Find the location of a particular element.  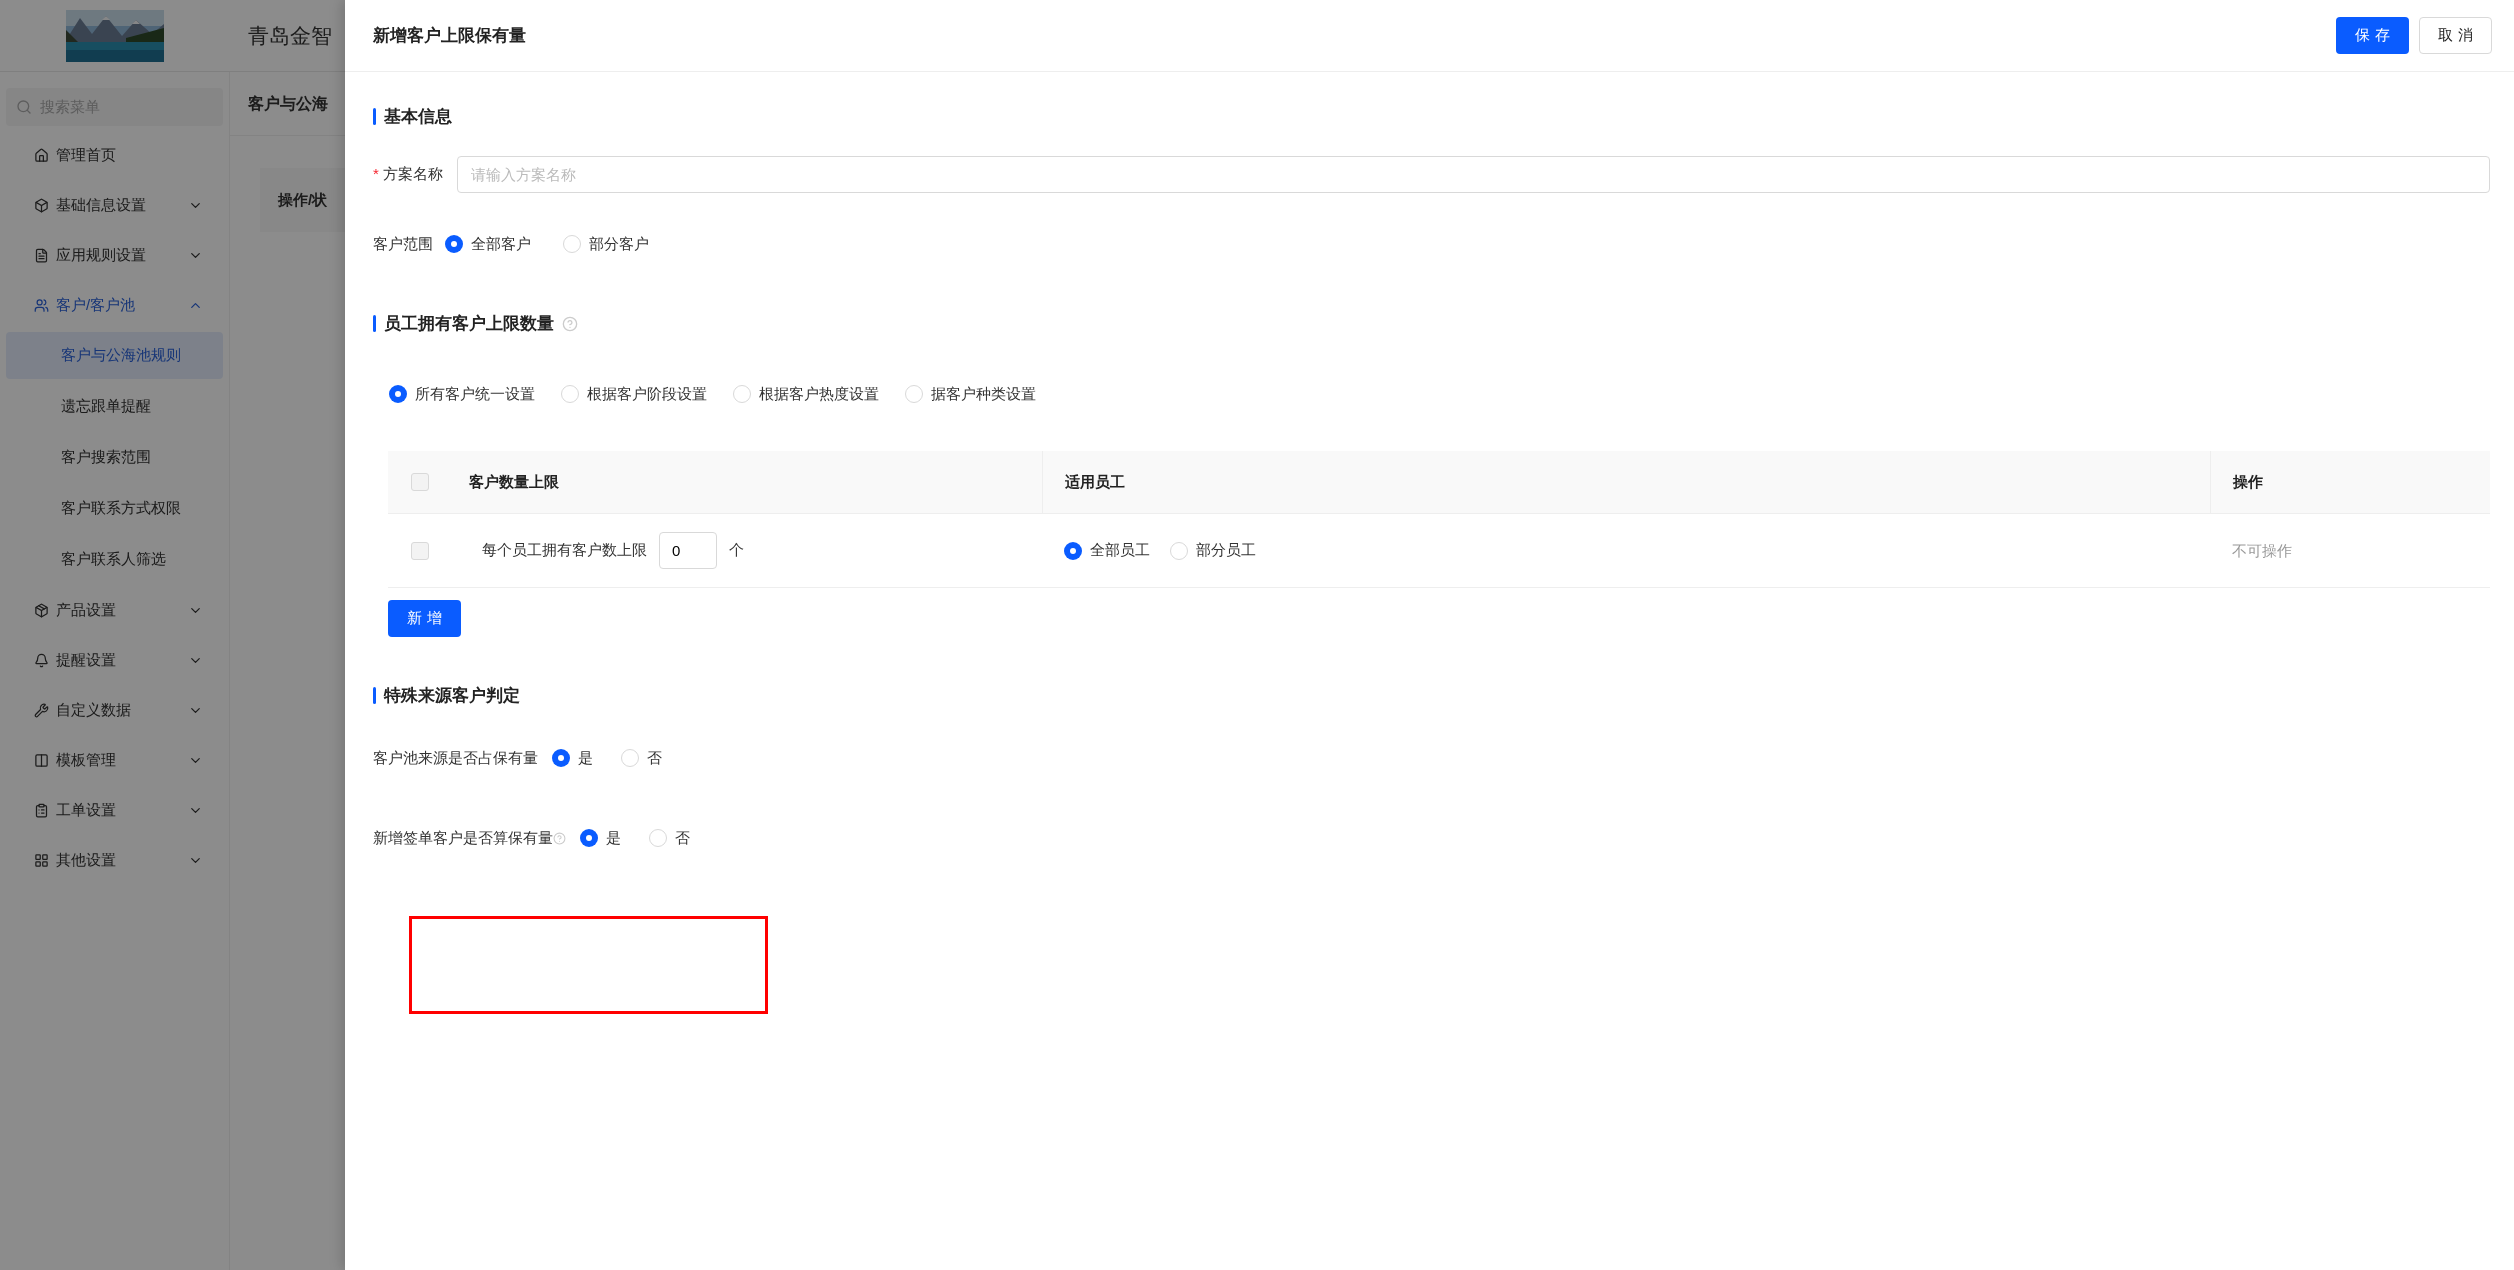

radio-option: 据客户种类设置 is located at coordinates (970, 393).